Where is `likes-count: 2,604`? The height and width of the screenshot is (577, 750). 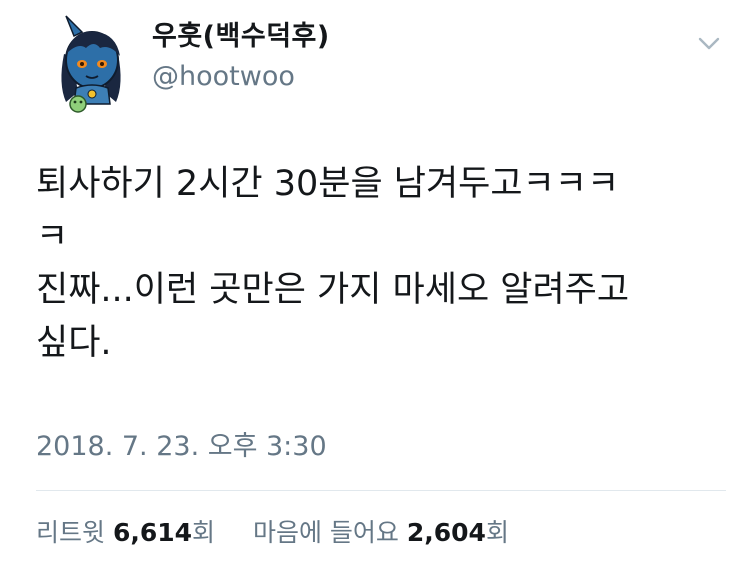 likes-count: 2,604 is located at coordinates (446, 532).